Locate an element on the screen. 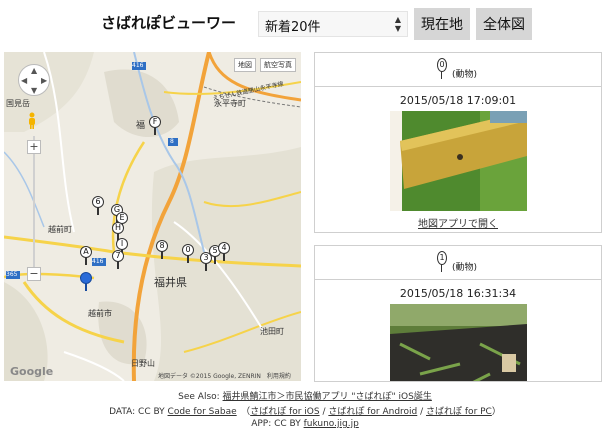  route-416-label: 416 is located at coordinates (138, 65).